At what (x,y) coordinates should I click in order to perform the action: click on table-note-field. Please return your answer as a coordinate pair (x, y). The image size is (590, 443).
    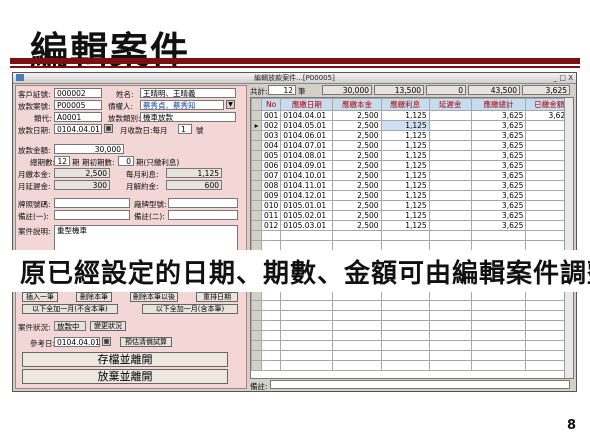
    Looking at the image, I should click on (420, 384).